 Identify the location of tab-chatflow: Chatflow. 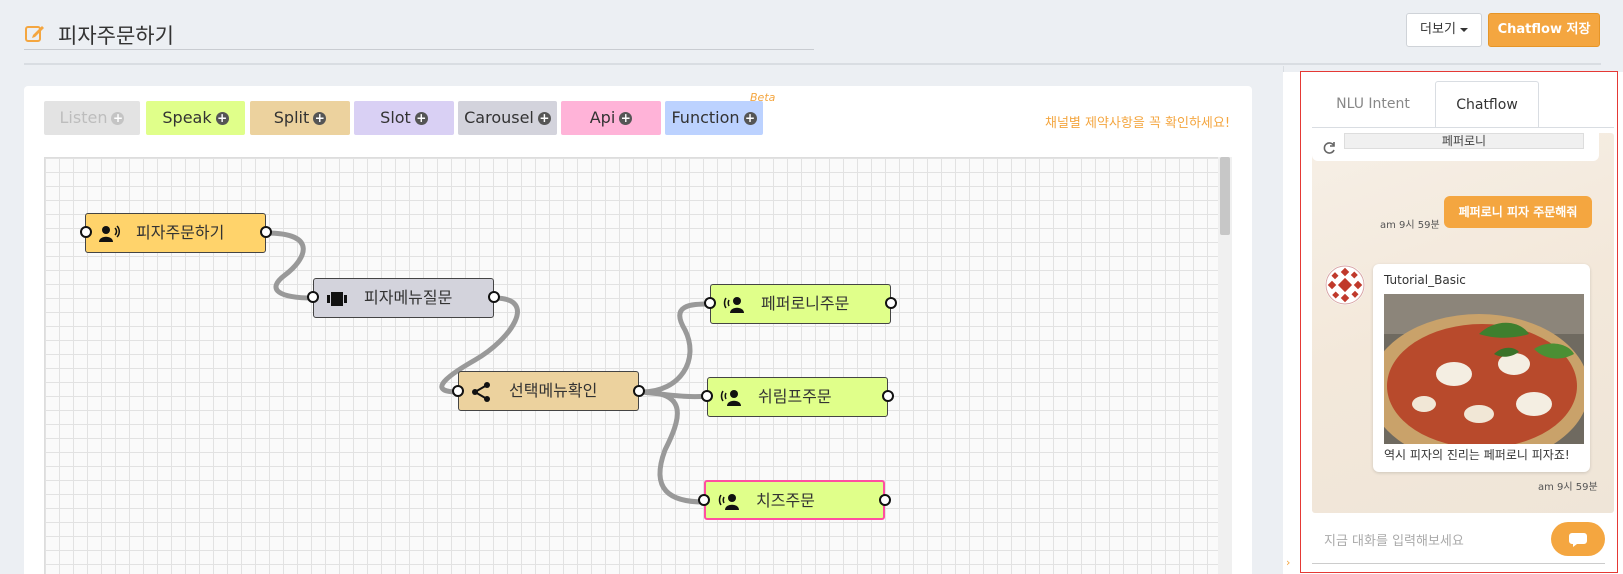
(1487, 104).